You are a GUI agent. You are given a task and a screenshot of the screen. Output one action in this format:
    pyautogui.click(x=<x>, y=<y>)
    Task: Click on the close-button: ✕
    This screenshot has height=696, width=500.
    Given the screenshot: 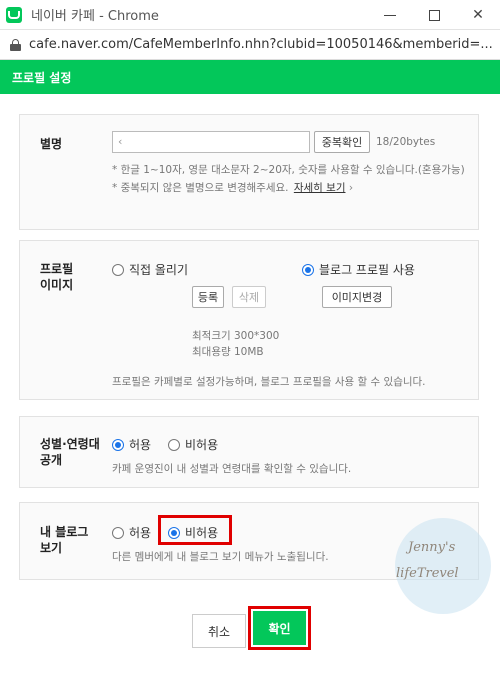 What is the action you would take?
    pyautogui.click(x=478, y=15)
    